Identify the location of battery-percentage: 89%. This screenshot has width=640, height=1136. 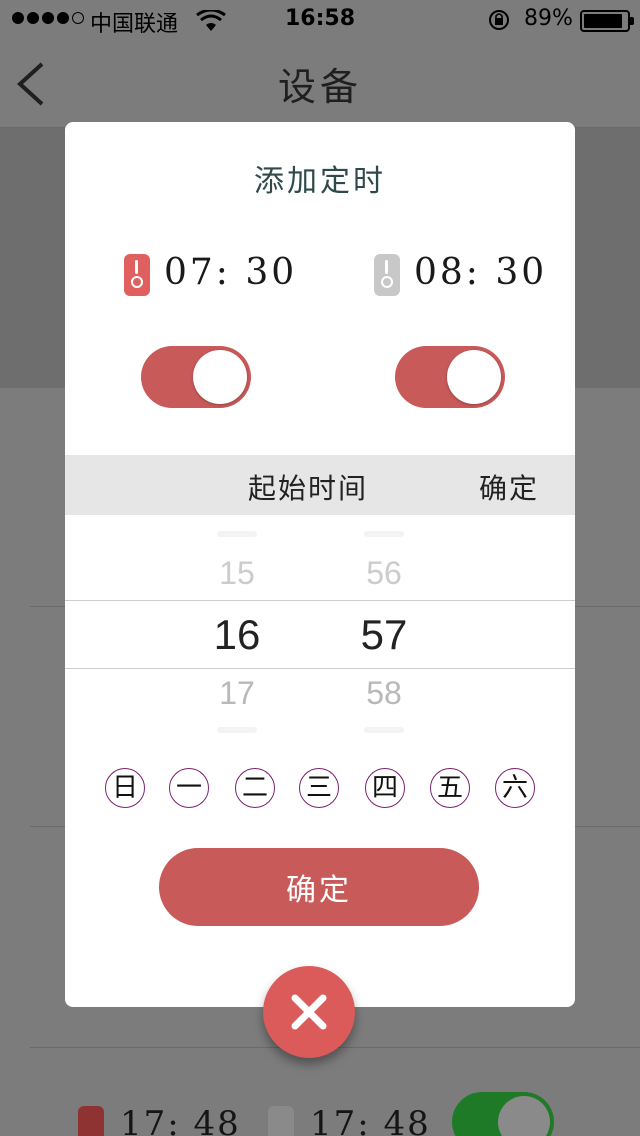
(548, 18).